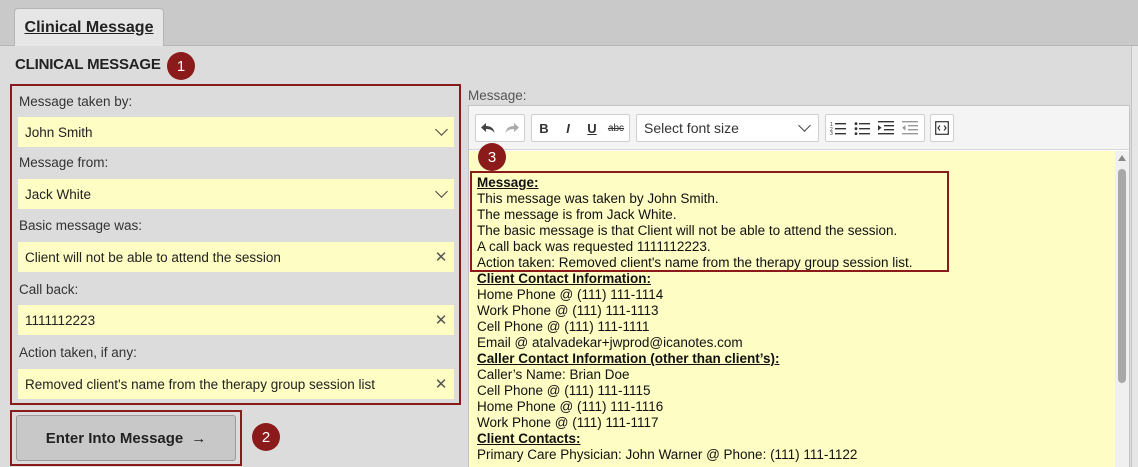 The height and width of the screenshot is (467, 1138). I want to click on font-size-select: Select font size, so click(727, 128).